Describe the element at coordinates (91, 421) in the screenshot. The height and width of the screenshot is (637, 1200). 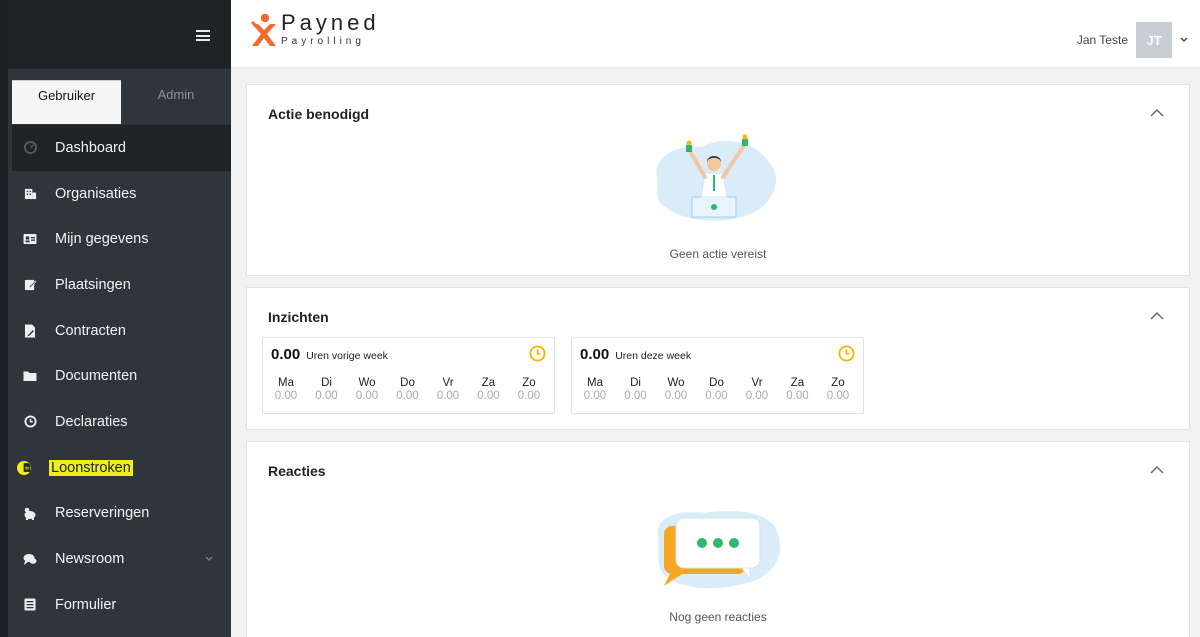
I see `sidebar-item-label: Declaraties` at that location.